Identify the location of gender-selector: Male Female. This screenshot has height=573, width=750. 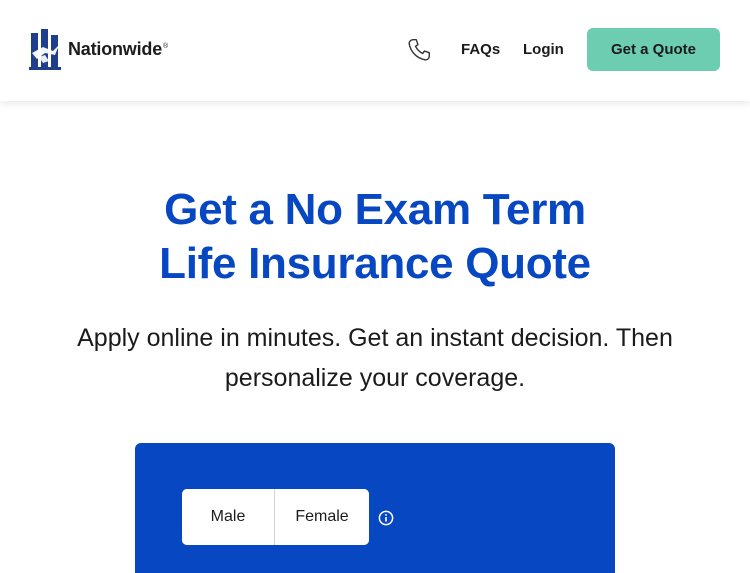
(275, 517).